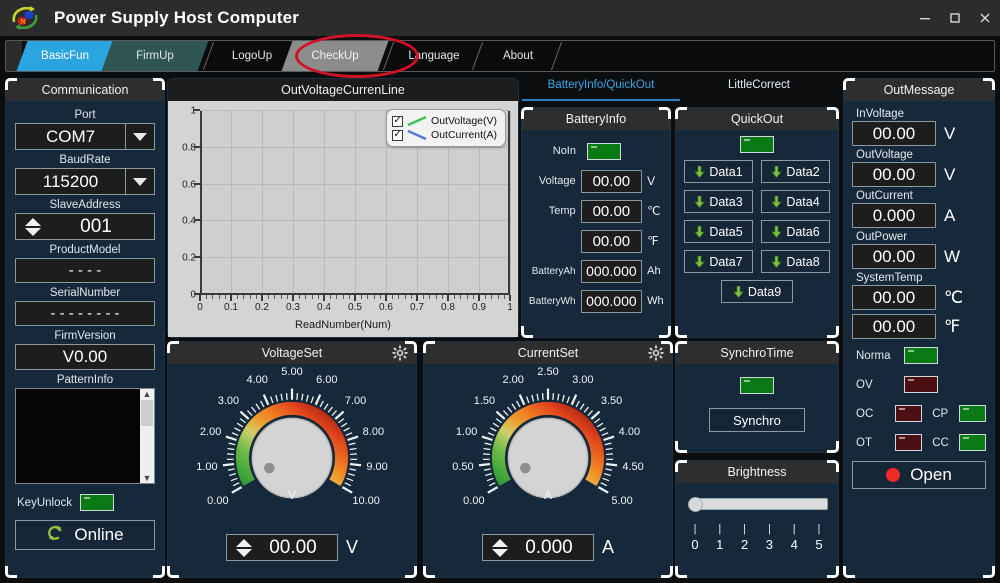 The image size is (1000, 583). What do you see at coordinates (155, 56) in the screenshot?
I see `tab-firmup: FirmUp` at bounding box center [155, 56].